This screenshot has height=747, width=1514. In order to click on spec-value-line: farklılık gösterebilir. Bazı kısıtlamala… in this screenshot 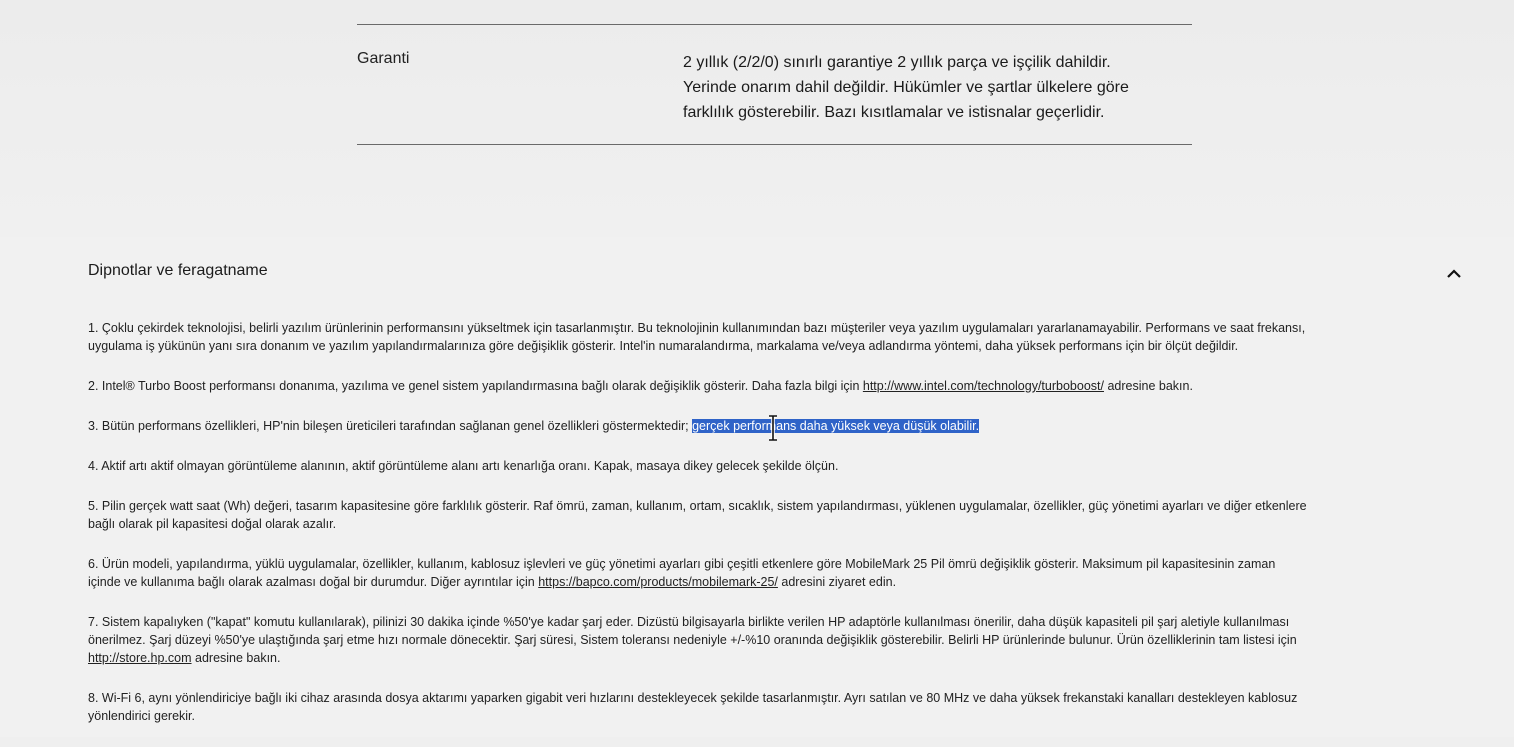, I will do `click(894, 112)`.